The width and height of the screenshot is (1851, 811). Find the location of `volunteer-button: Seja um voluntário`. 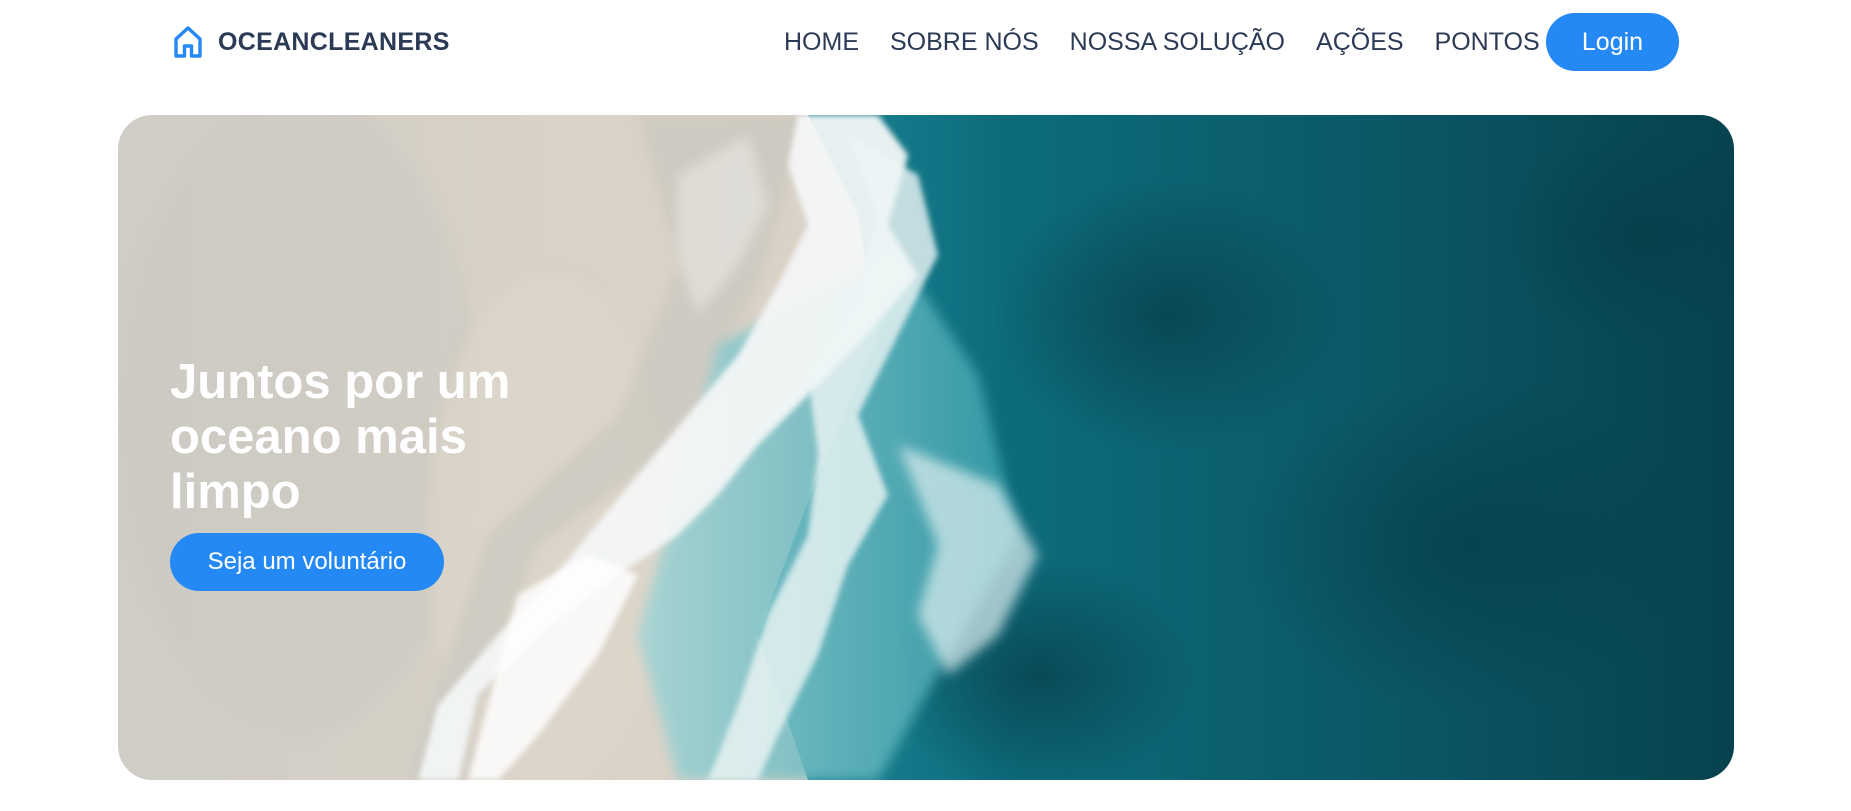

volunteer-button: Seja um voluntário is located at coordinates (307, 562).